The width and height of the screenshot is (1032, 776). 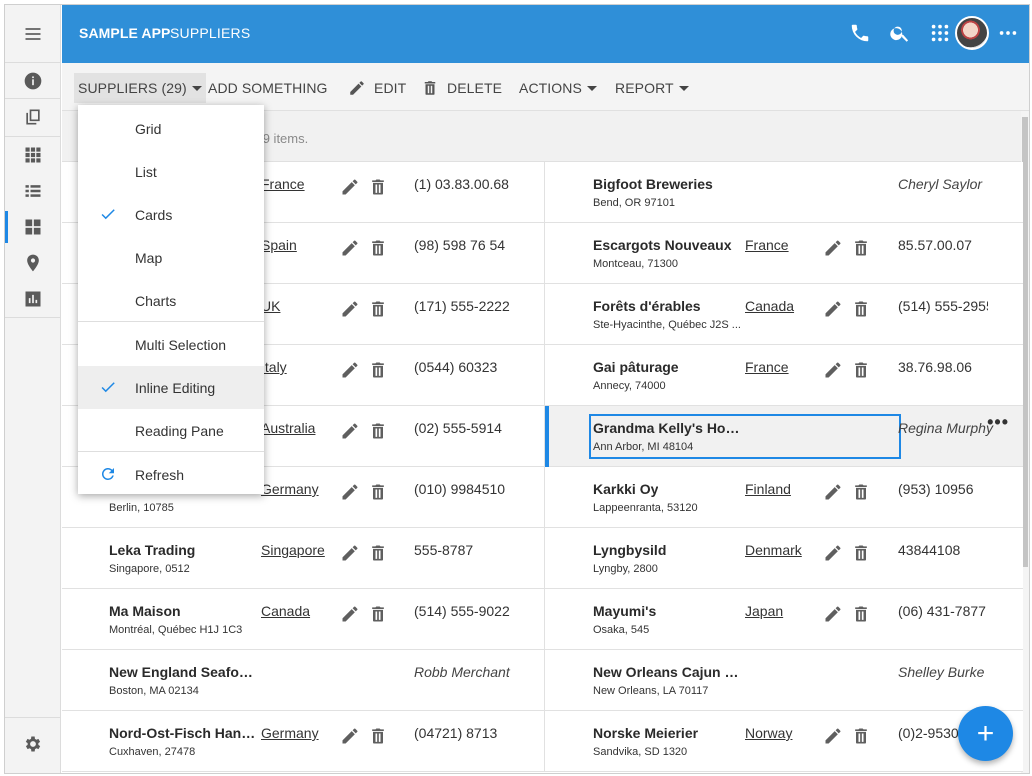 I want to click on info-button, so click(x=33, y=81).